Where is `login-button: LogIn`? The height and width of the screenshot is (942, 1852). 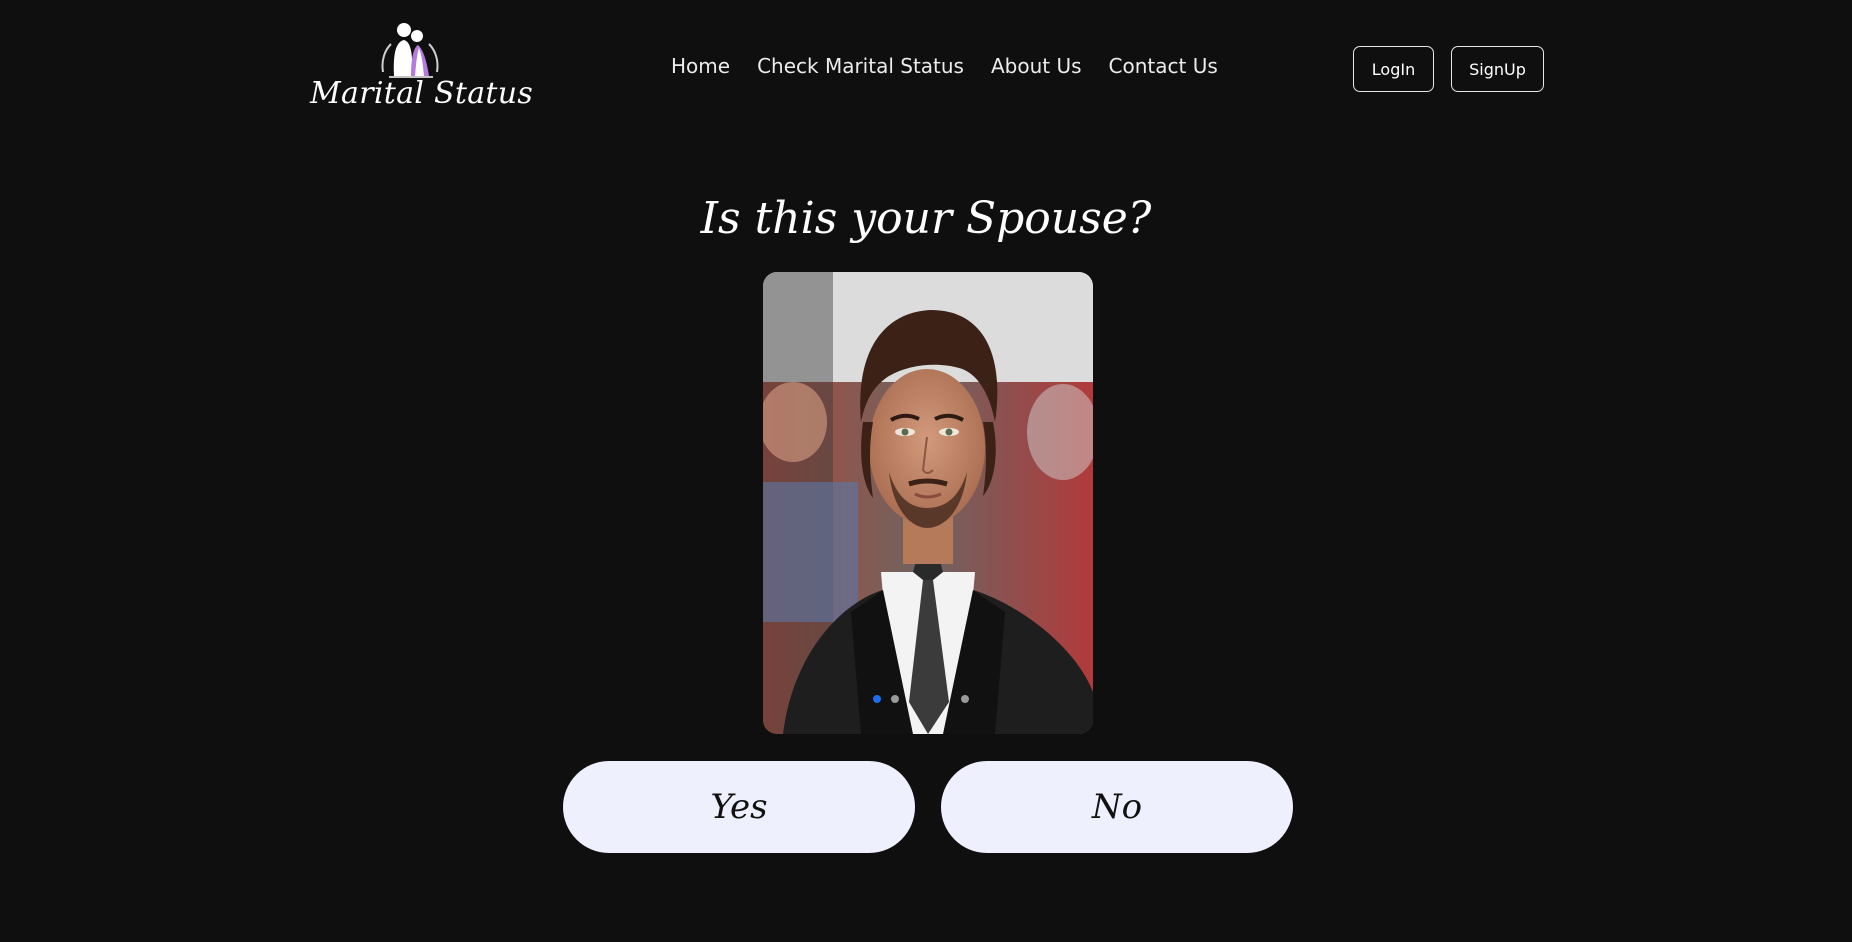
login-button: LogIn is located at coordinates (1393, 69).